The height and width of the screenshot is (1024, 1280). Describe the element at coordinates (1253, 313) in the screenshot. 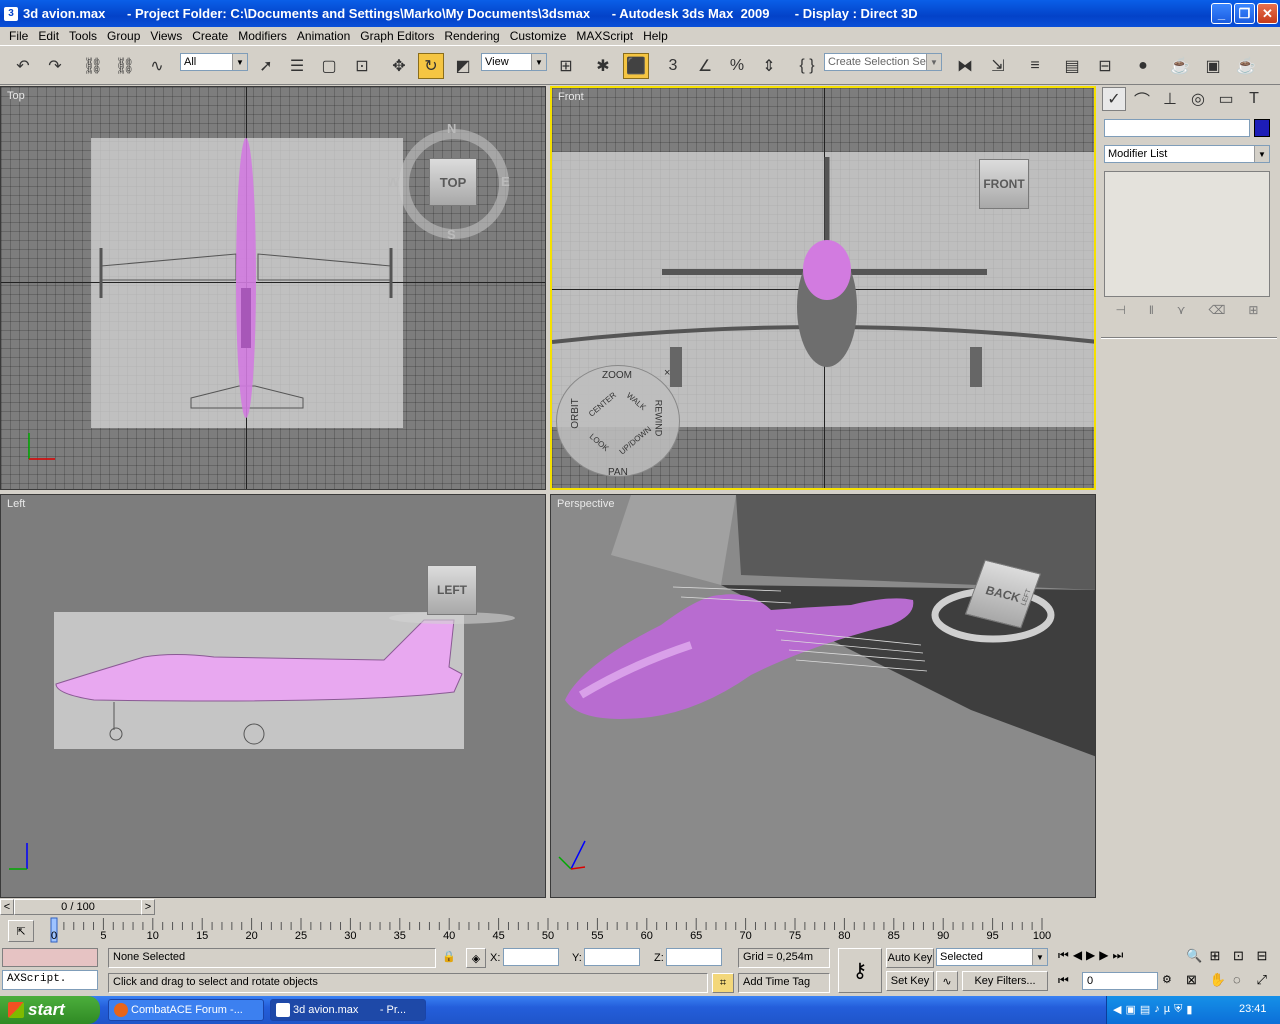

I see `configure-modifier-sets-icon: ⊞` at that location.